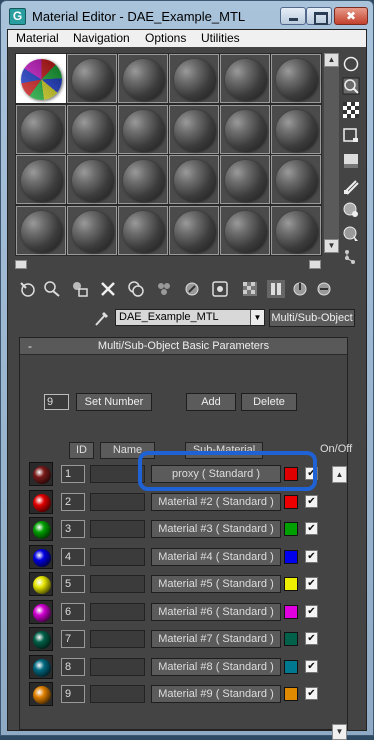 The width and height of the screenshot is (374, 740). What do you see at coordinates (216, 694) in the screenshot?
I see `sub-material-button: Material #9 ( Standard )` at bounding box center [216, 694].